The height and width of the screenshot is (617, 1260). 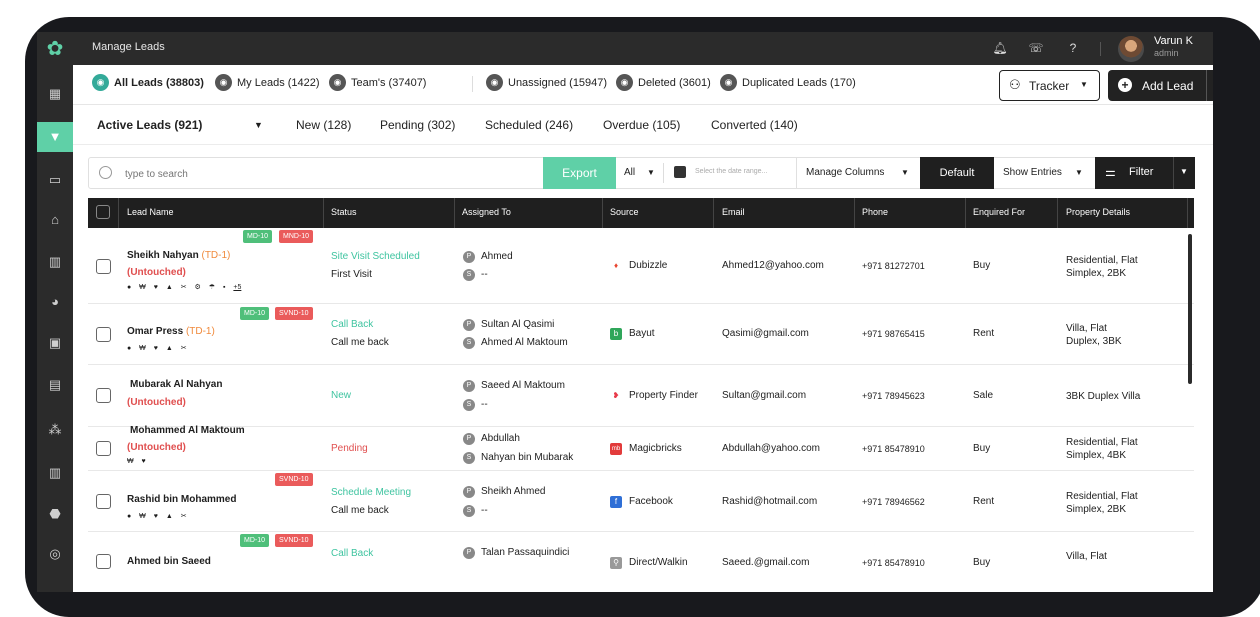 What do you see at coordinates (469, 458) in the screenshot?
I see `secondary-assignee-icon: S` at bounding box center [469, 458].